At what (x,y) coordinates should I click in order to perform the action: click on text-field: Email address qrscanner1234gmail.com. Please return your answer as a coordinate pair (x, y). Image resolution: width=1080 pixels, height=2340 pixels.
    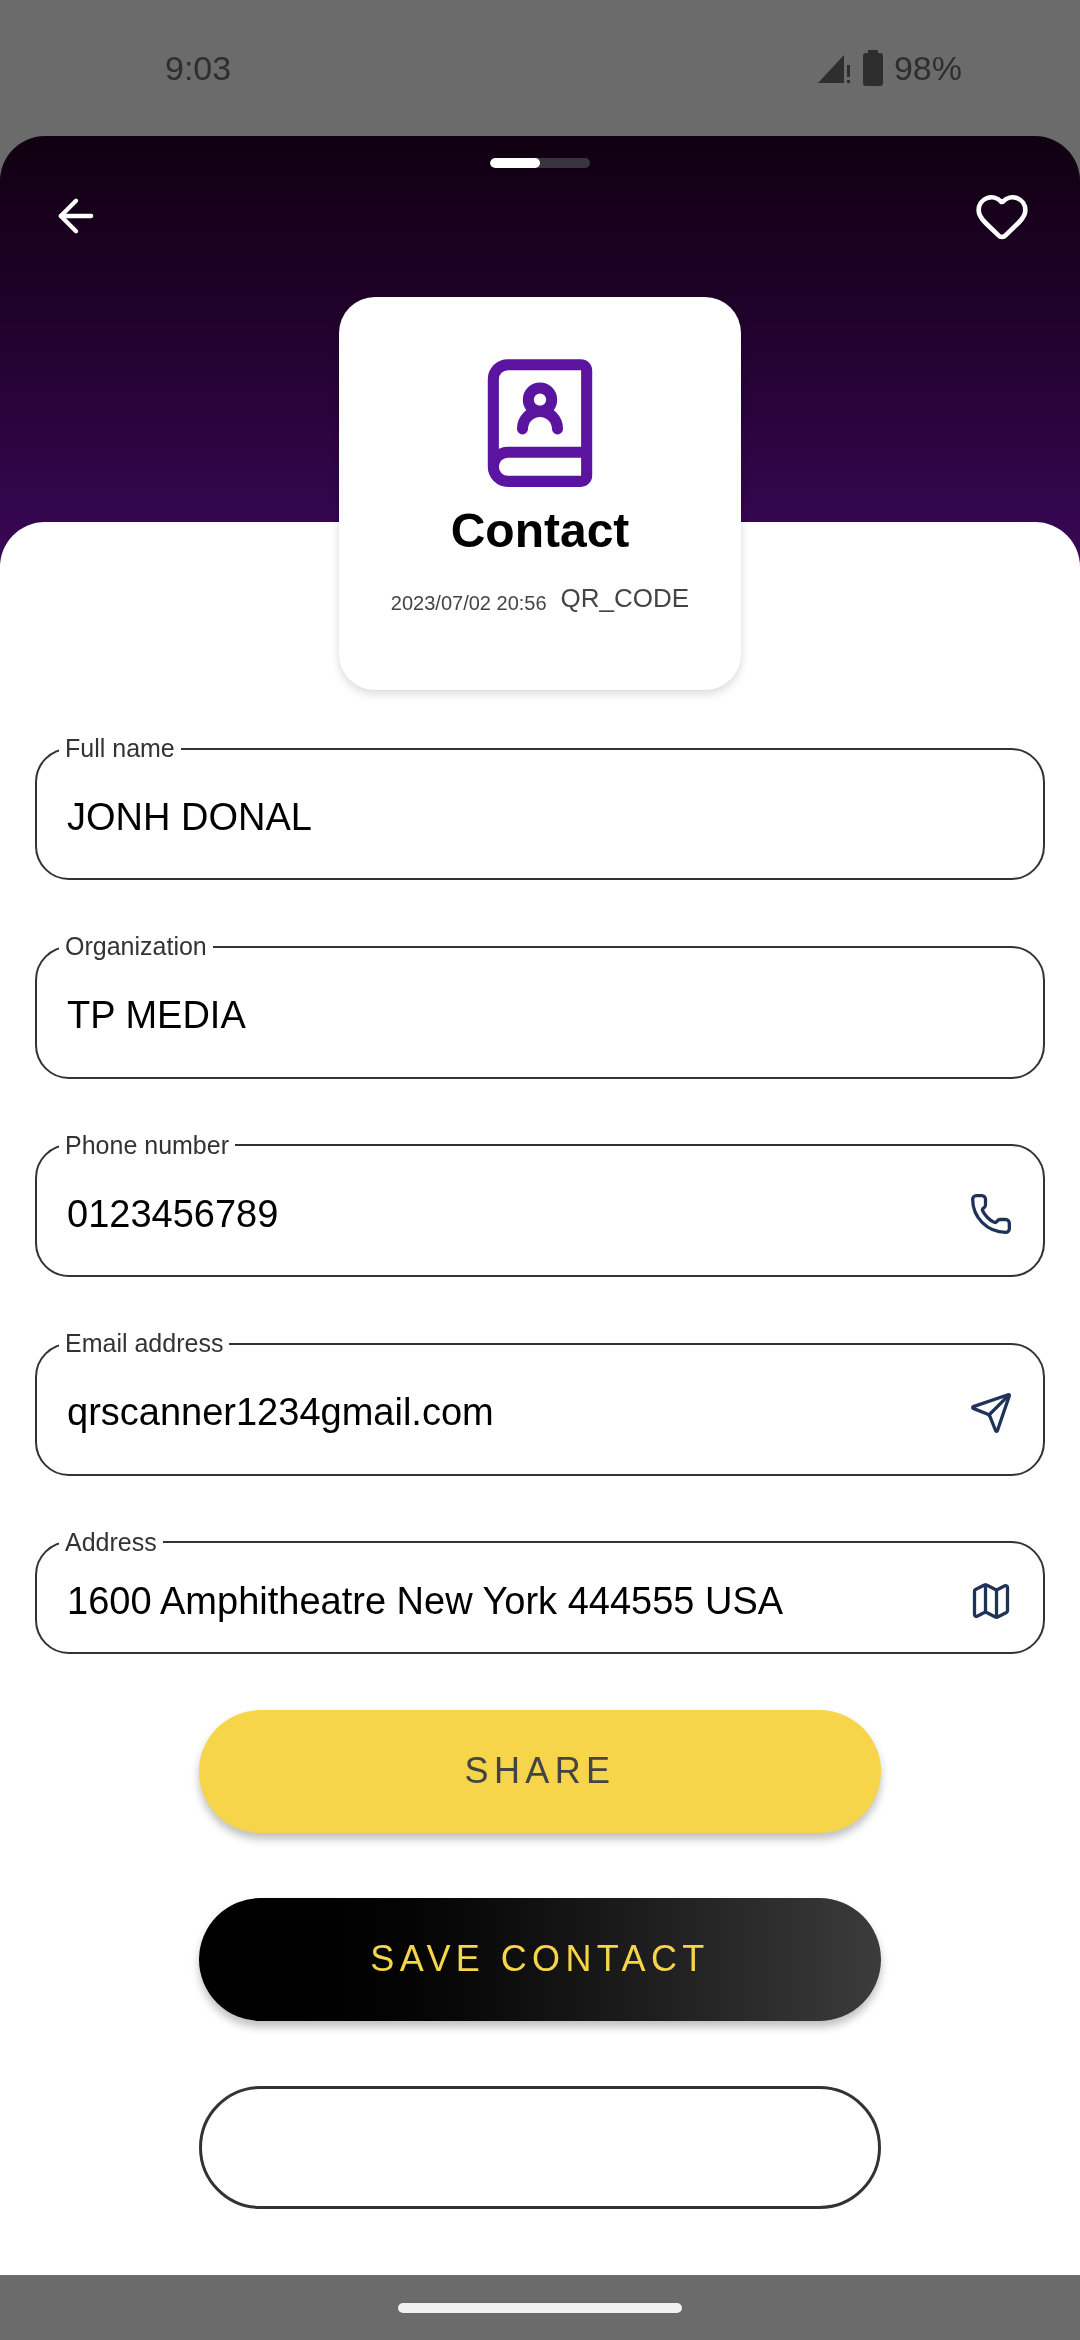
    Looking at the image, I should click on (540, 1403).